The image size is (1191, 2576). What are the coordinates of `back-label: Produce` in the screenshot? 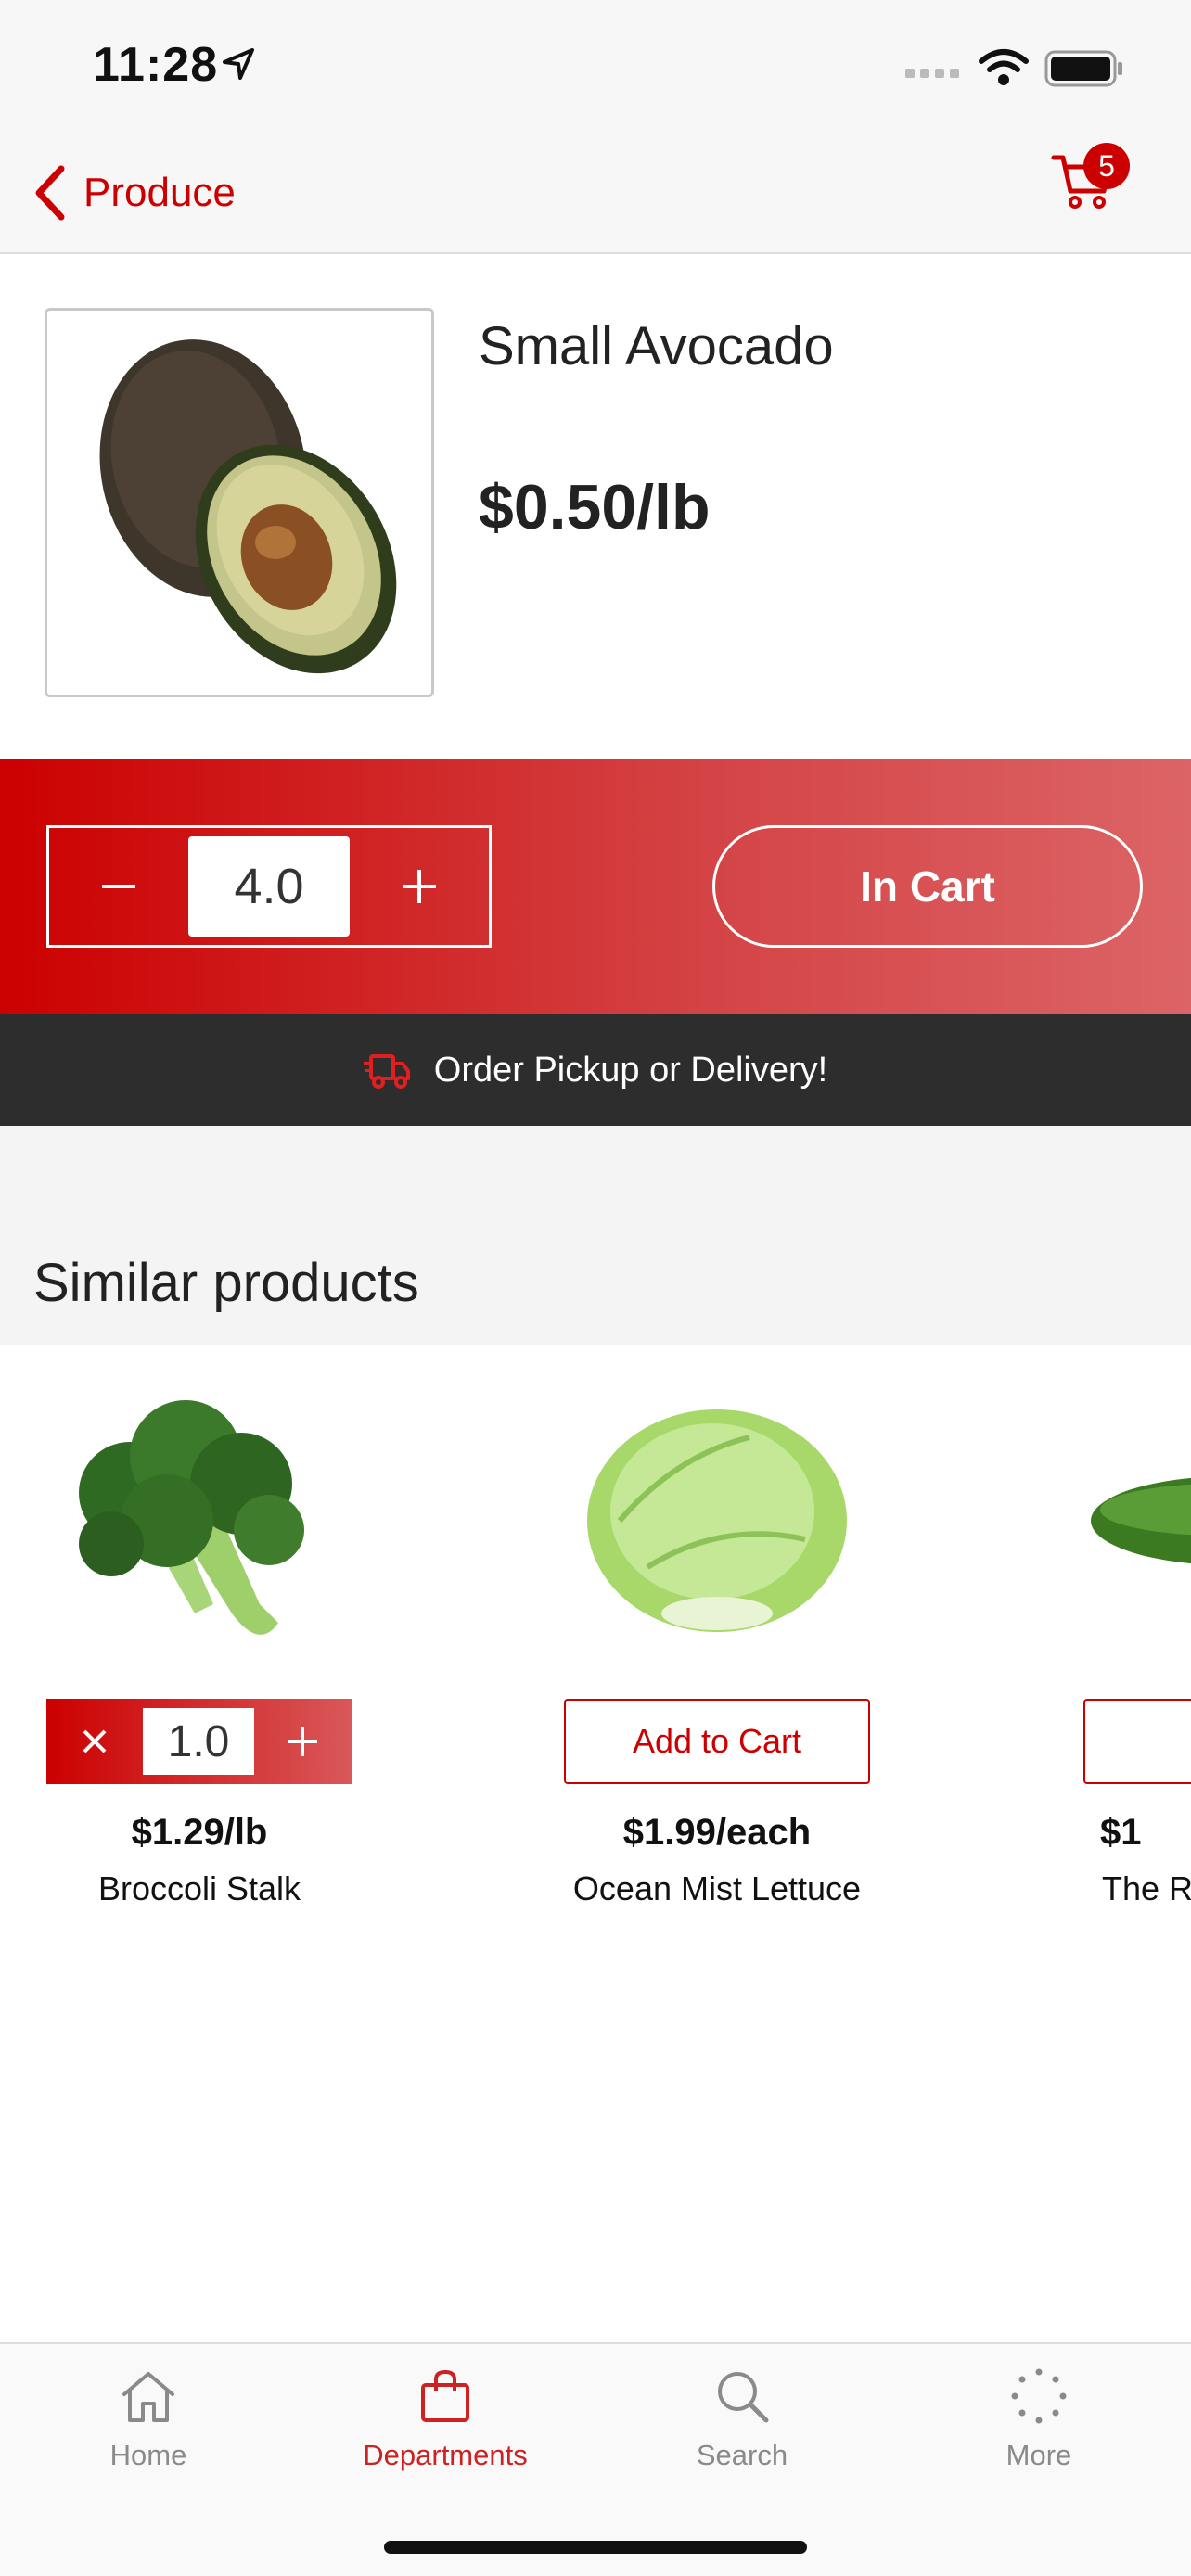 It's located at (159, 192).